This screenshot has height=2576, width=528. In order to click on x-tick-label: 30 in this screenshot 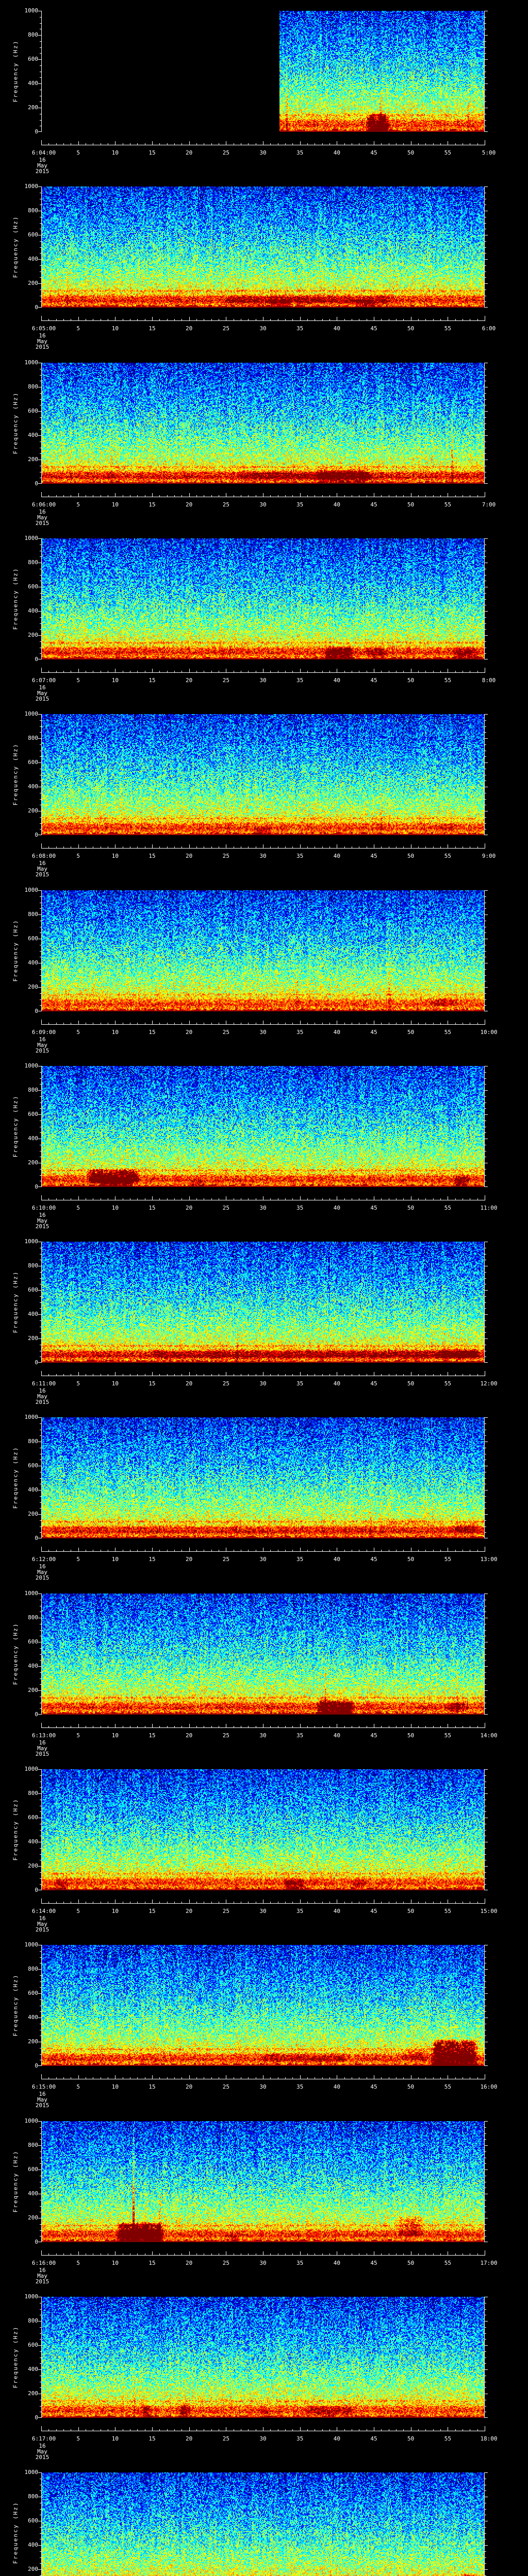, I will do `click(263, 2263)`.